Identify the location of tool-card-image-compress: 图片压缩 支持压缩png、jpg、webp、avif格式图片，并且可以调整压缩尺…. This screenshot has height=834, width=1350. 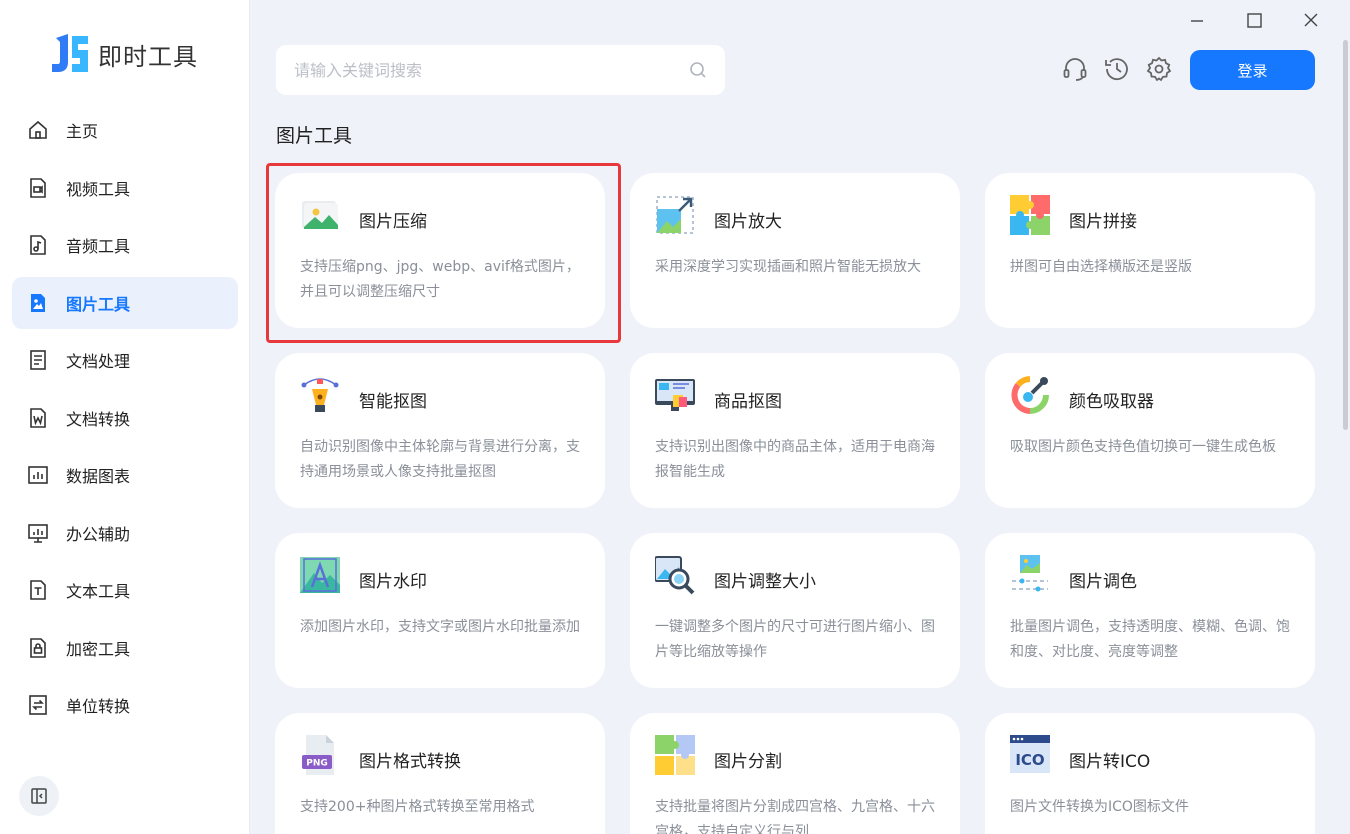
(440, 250).